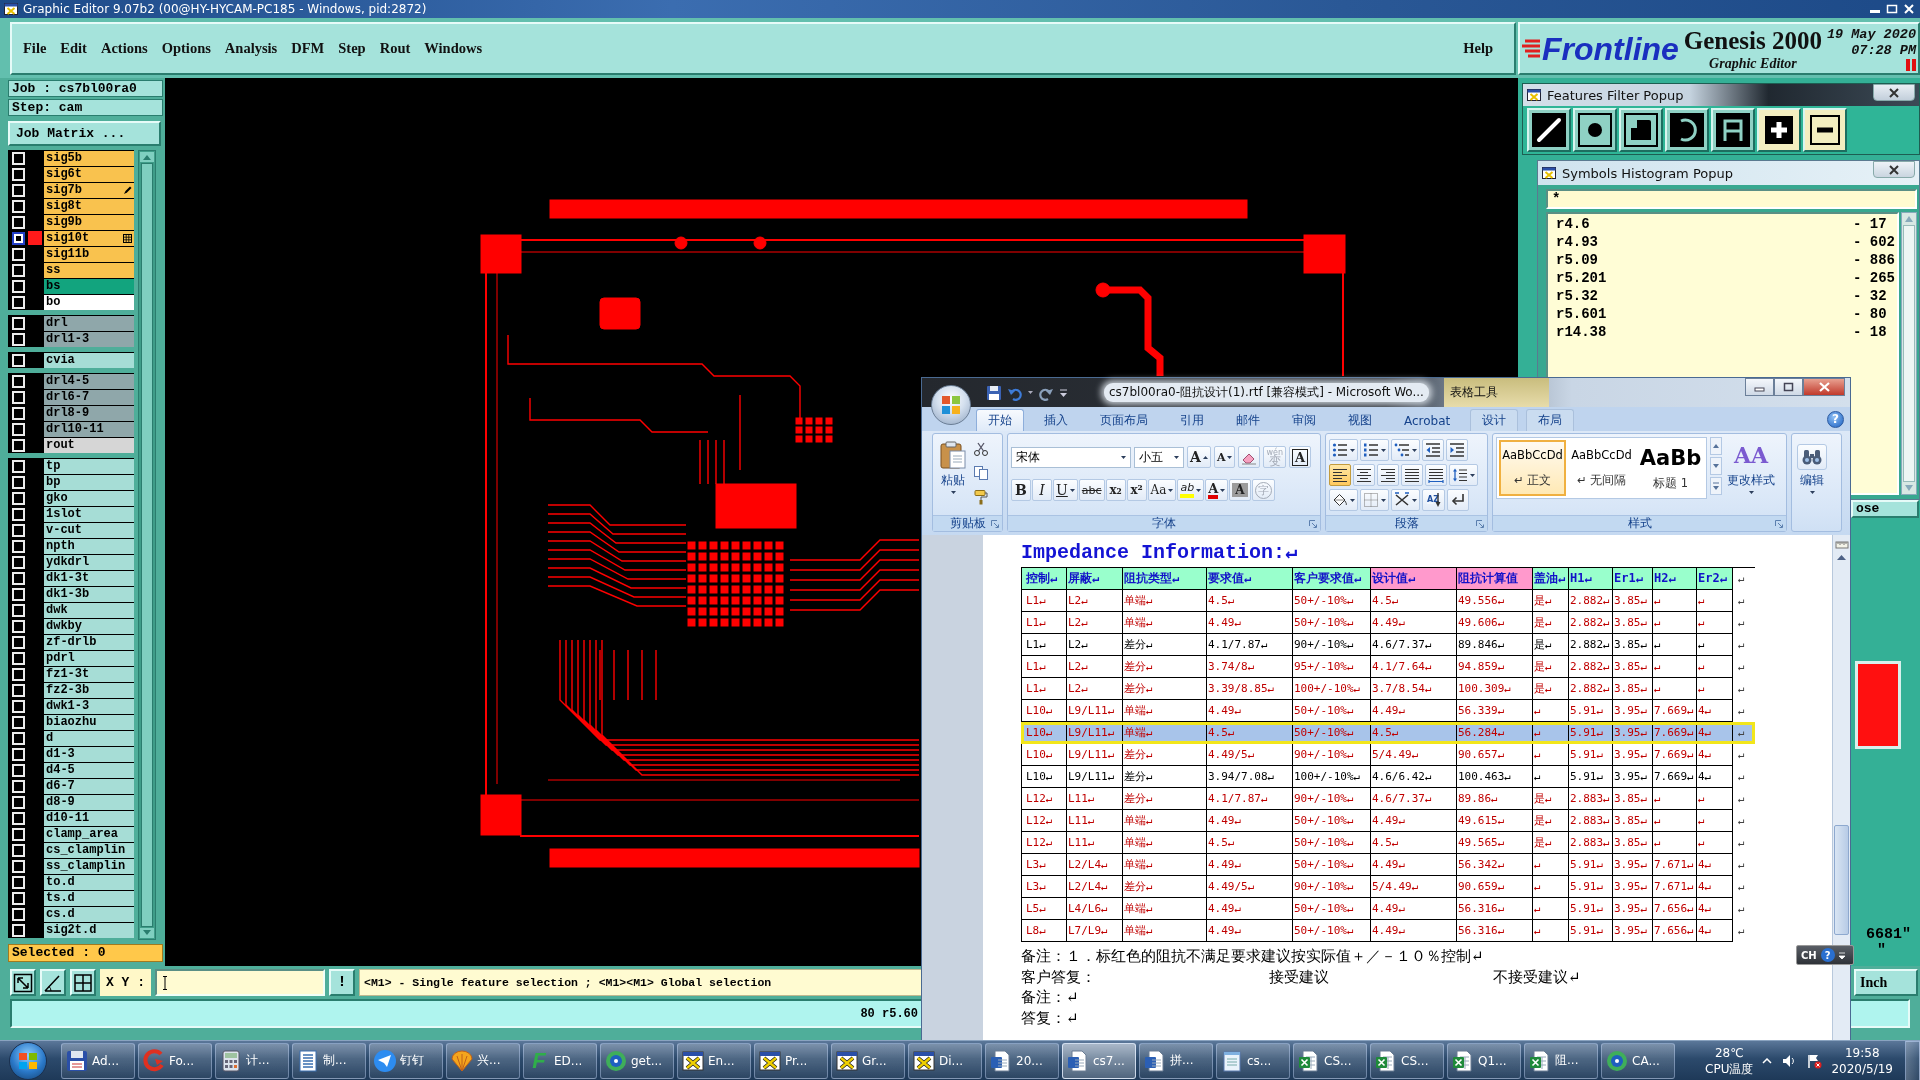 The height and width of the screenshot is (1080, 1920). I want to click on scissors-icon, so click(981, 449).